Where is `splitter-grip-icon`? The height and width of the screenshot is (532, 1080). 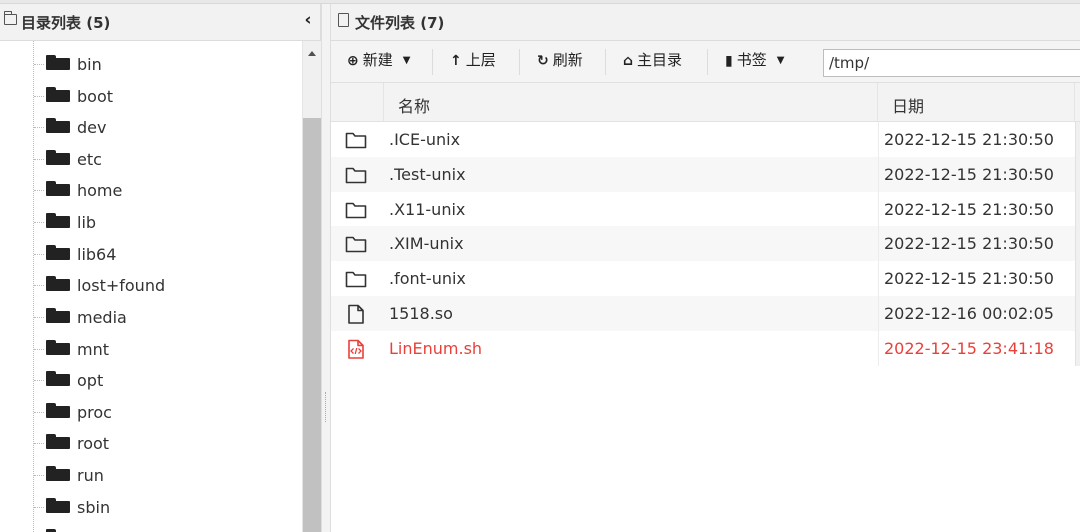
splitter-grip-icon is located at coordinates (326, 407).